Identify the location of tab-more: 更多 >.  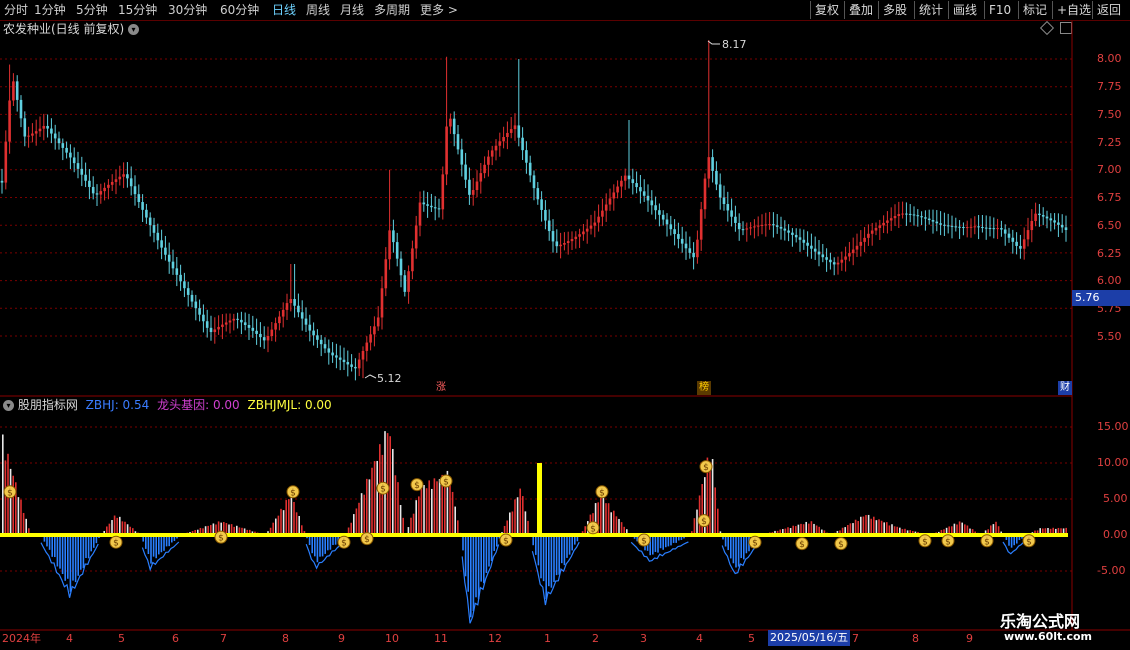
(439, 10).